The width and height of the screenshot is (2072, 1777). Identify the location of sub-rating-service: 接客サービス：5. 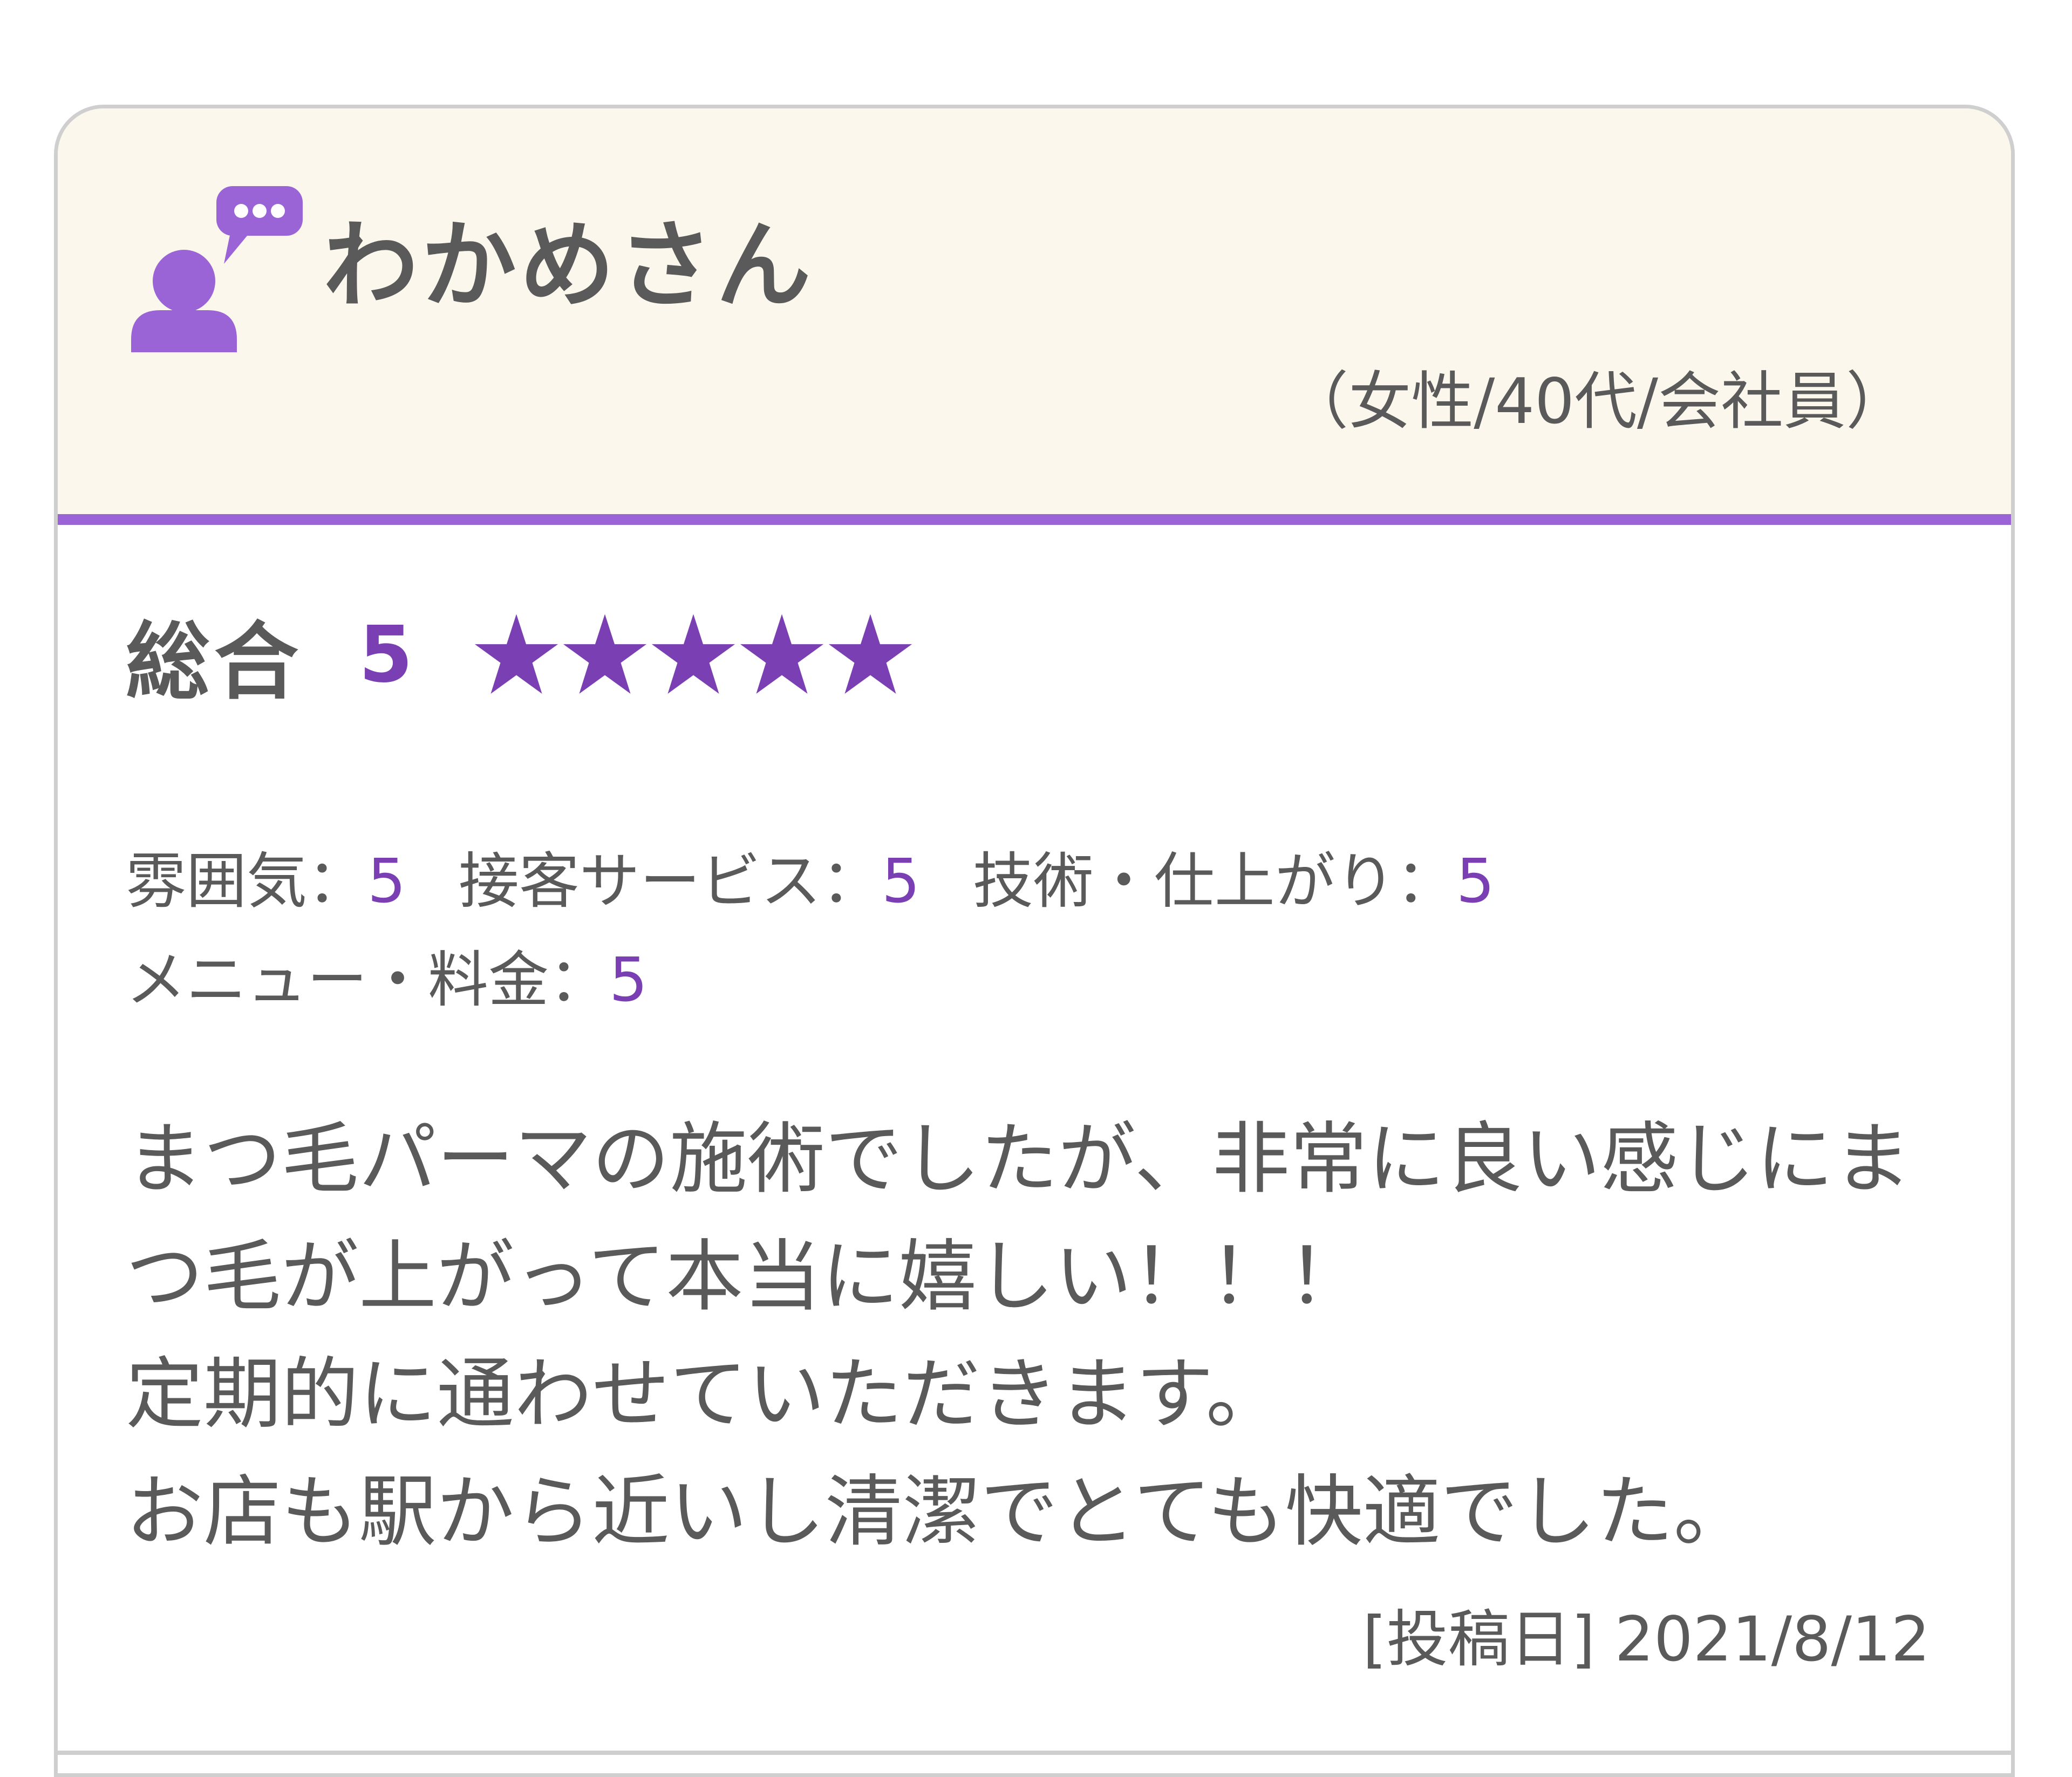
(689, 881).